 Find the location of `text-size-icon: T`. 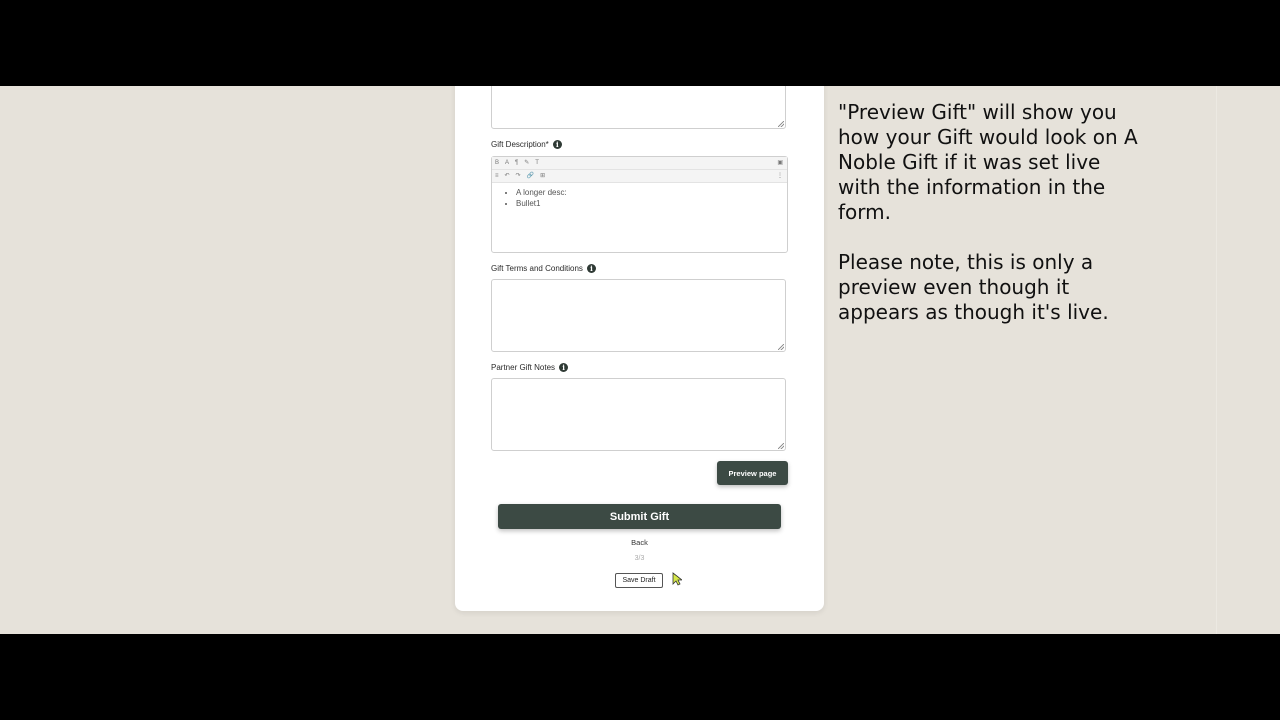

text-size-icon: T is located at coordinates (537, 163).